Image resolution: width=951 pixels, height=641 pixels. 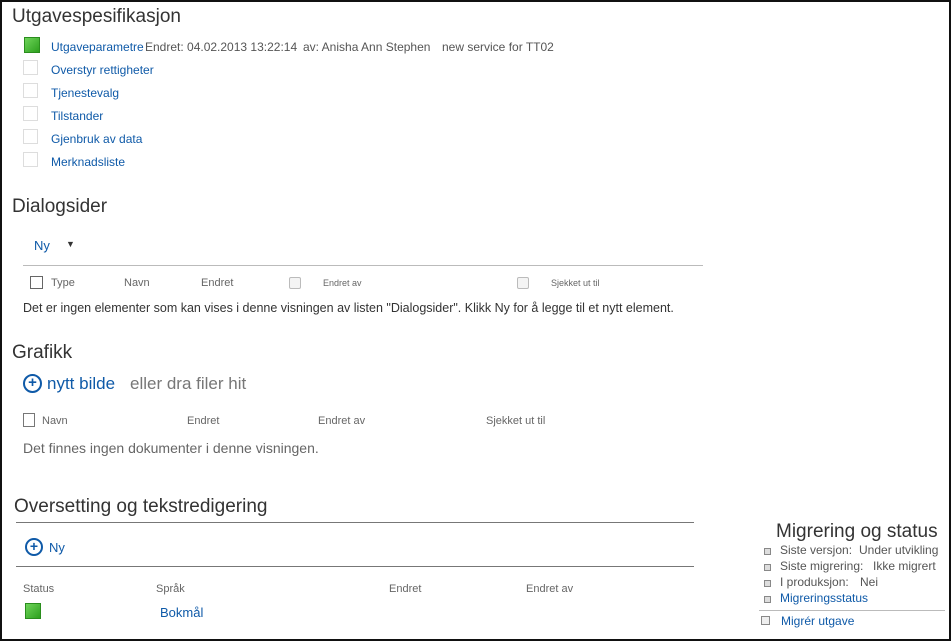 What do you see at coordinates (141, 506) in the screenshot?
I see `translation-title: Oversetting og tekstredigering` at bounding box center [141, 506].